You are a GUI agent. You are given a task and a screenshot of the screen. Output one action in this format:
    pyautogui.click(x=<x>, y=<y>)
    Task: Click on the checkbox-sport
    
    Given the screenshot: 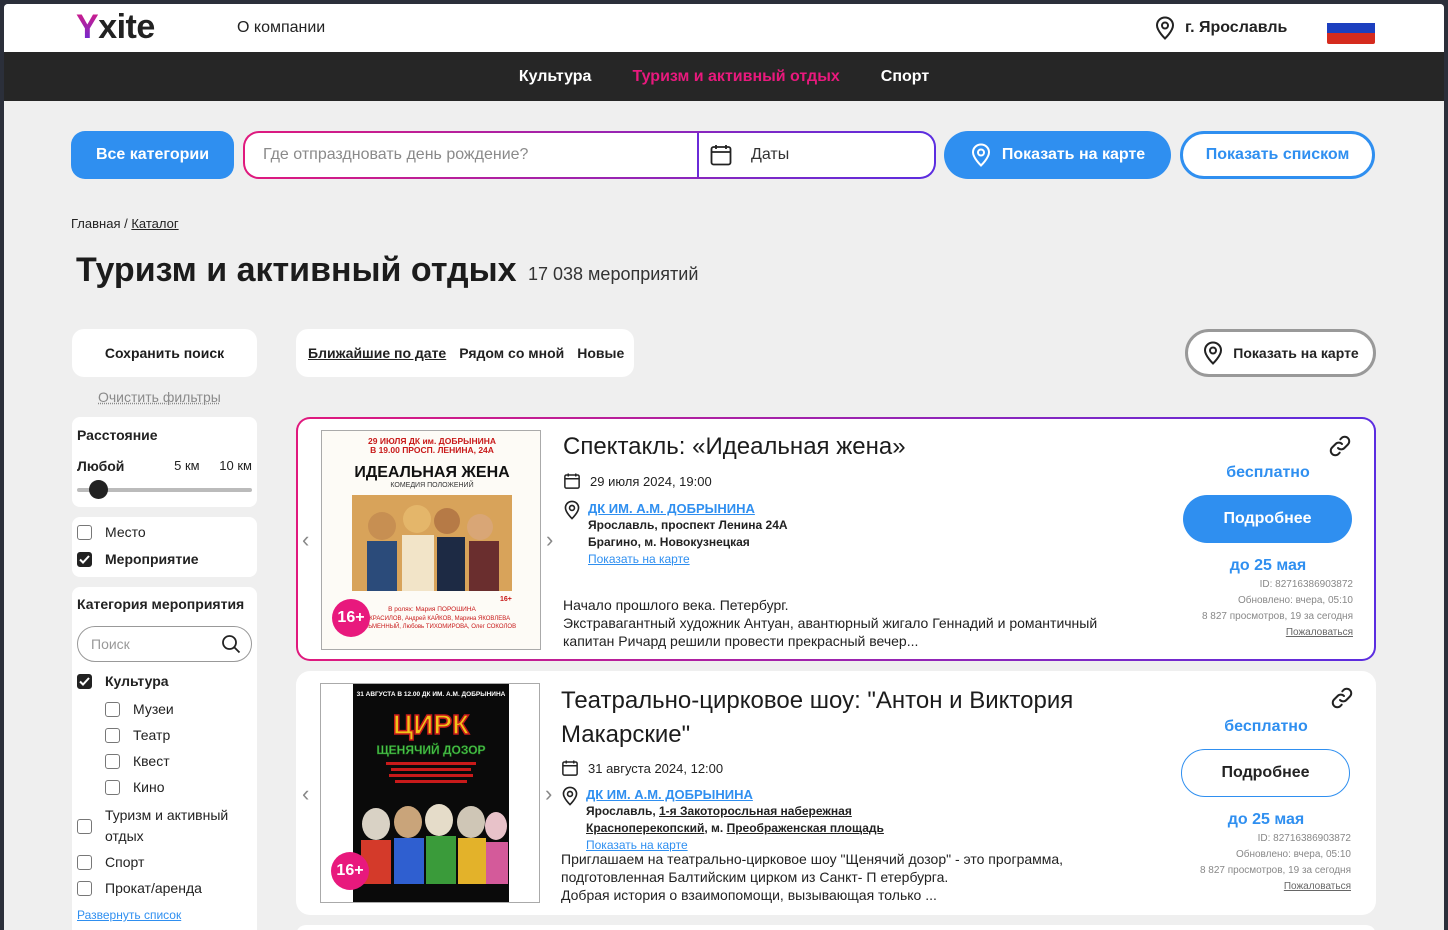 What is the action you would take?
    pyautogui.click(x=84, y=862)
    